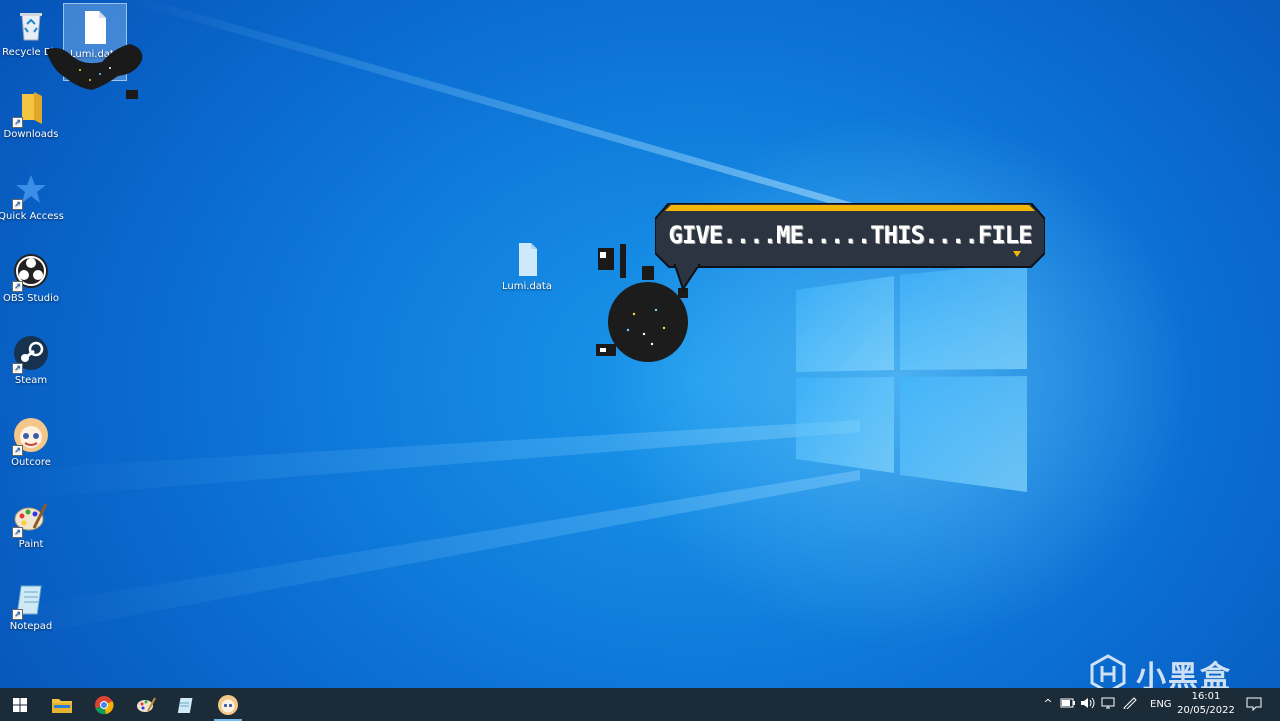  I want to click on desktop-icon-label: Lumi.data, so click(527, 286).